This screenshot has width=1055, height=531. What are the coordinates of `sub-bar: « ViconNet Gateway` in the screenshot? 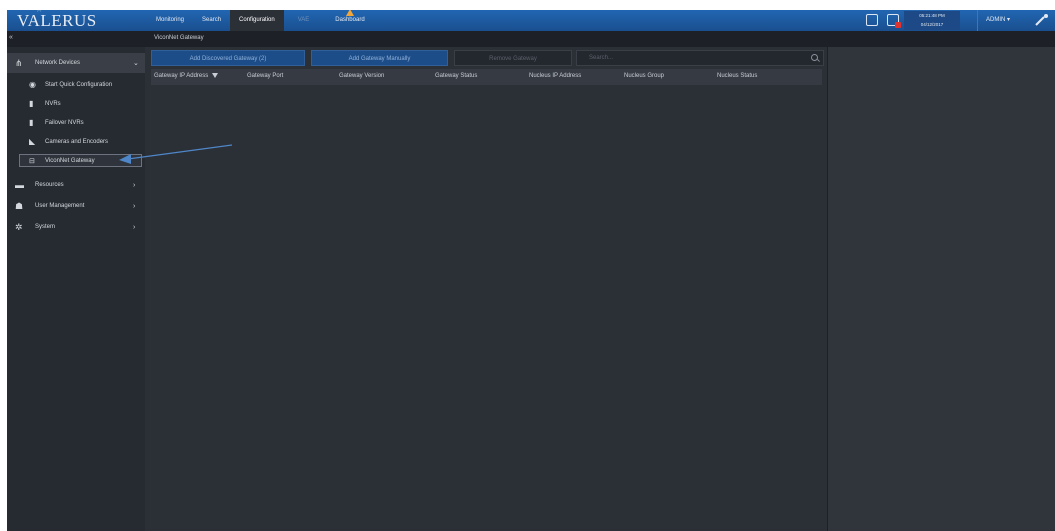 It's located at (531, 39).